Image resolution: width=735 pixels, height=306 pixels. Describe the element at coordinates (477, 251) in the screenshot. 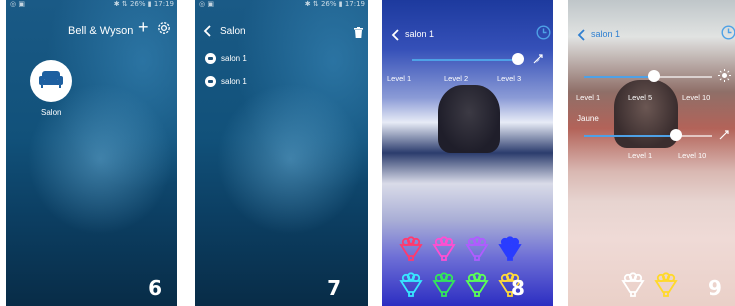

I see `bulb-icon-purple` at that location.